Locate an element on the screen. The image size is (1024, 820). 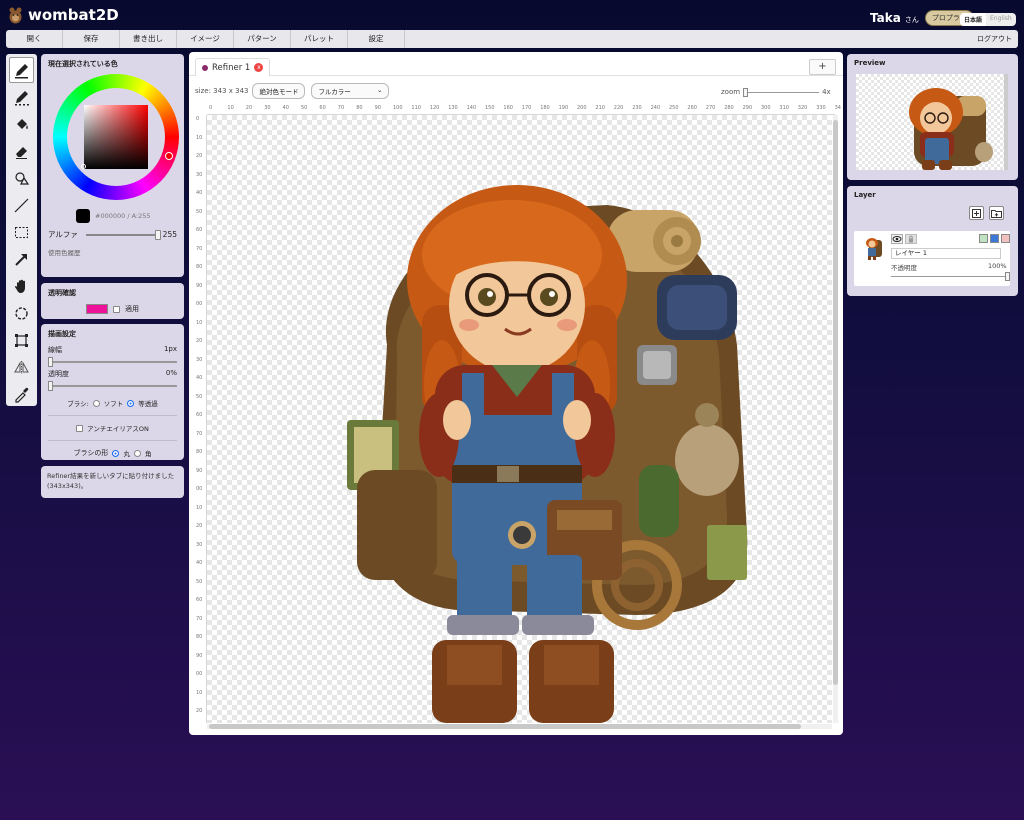
shape-square-radio is located at coordinates (137, 453).